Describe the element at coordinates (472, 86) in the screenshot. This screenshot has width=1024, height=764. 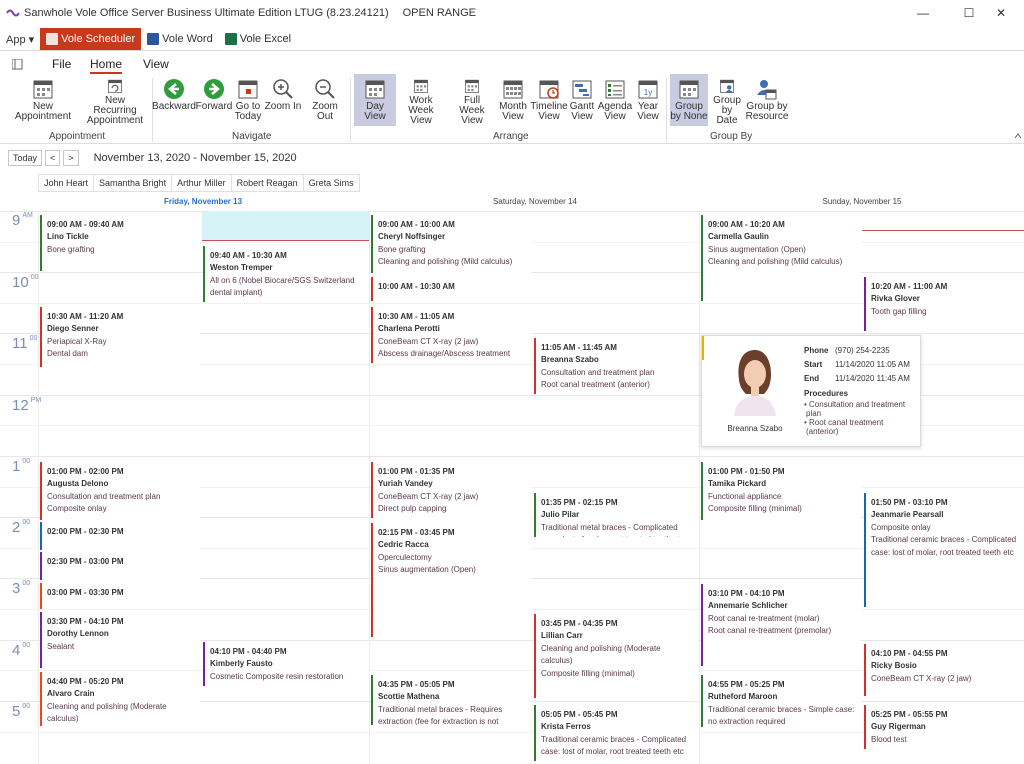
I see `full-week-icon` at that location.